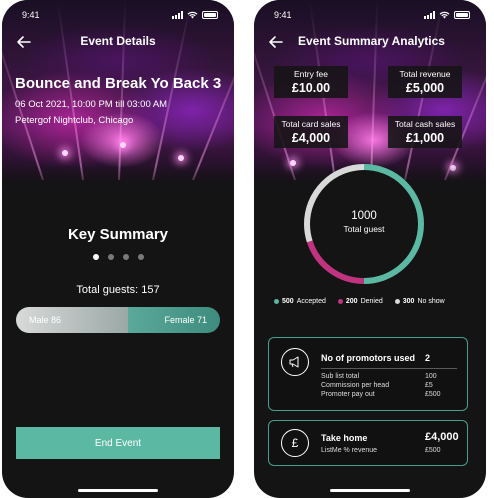 The width and height of the screenshot is (494, 498). Describe the element at coordinates (311, 138) in the screenshot. I see `stat-value: £4,000` at that location.